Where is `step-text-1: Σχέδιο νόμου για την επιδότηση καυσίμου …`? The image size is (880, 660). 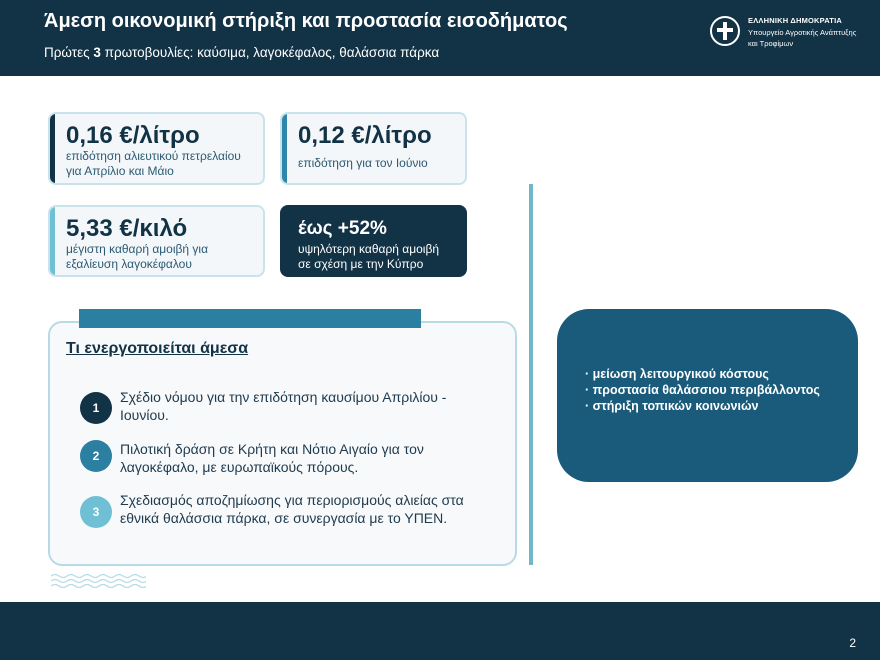 step-text-1: Σχέδιο νόμου για την επιδότηση καυσίμου … is located at coordinates (310, 406).